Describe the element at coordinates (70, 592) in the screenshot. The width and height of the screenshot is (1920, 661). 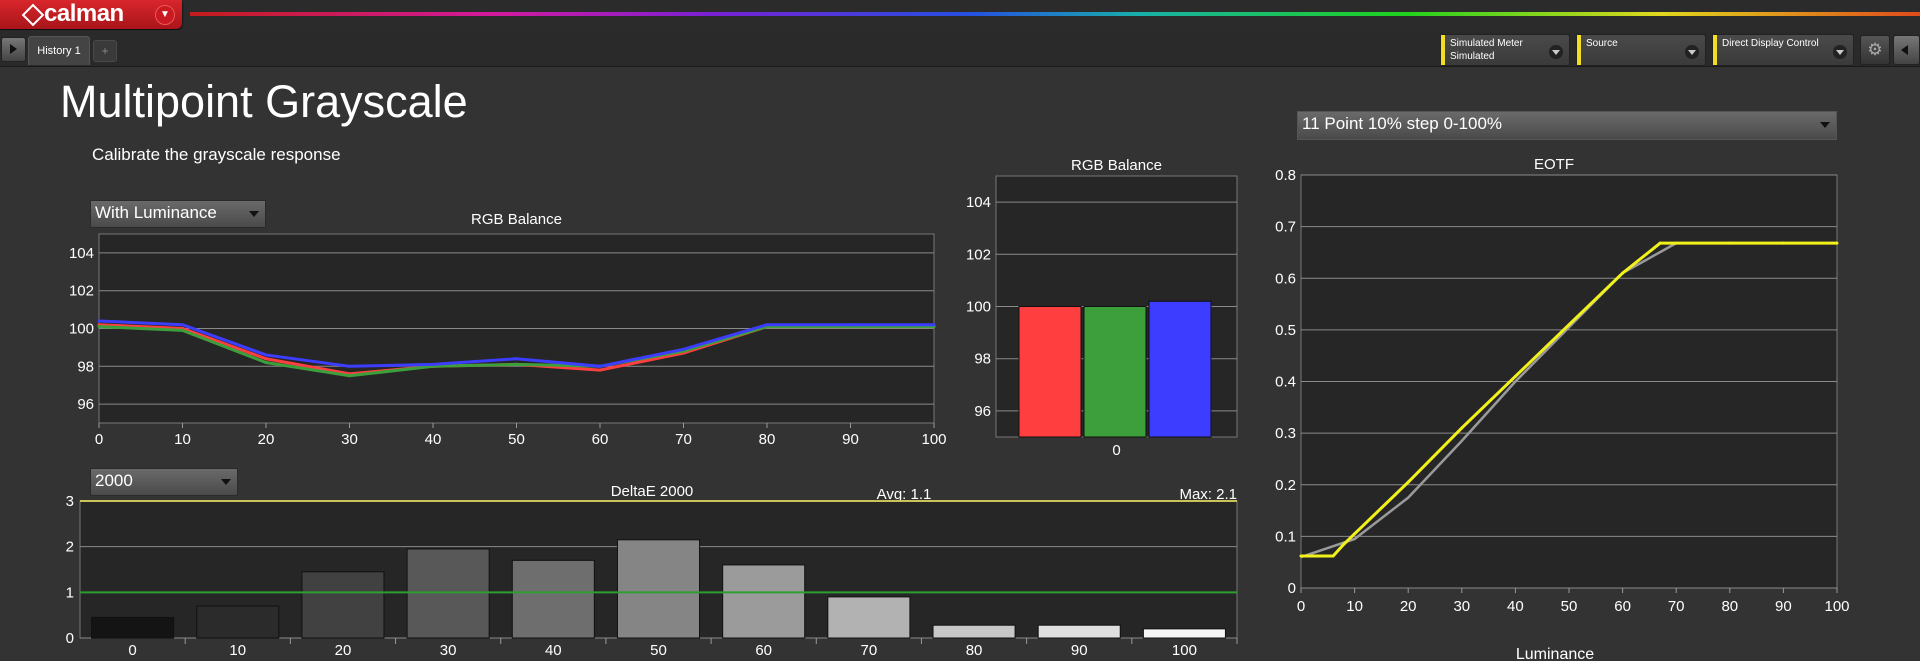
I see `y-tick-label: 1` at that location.